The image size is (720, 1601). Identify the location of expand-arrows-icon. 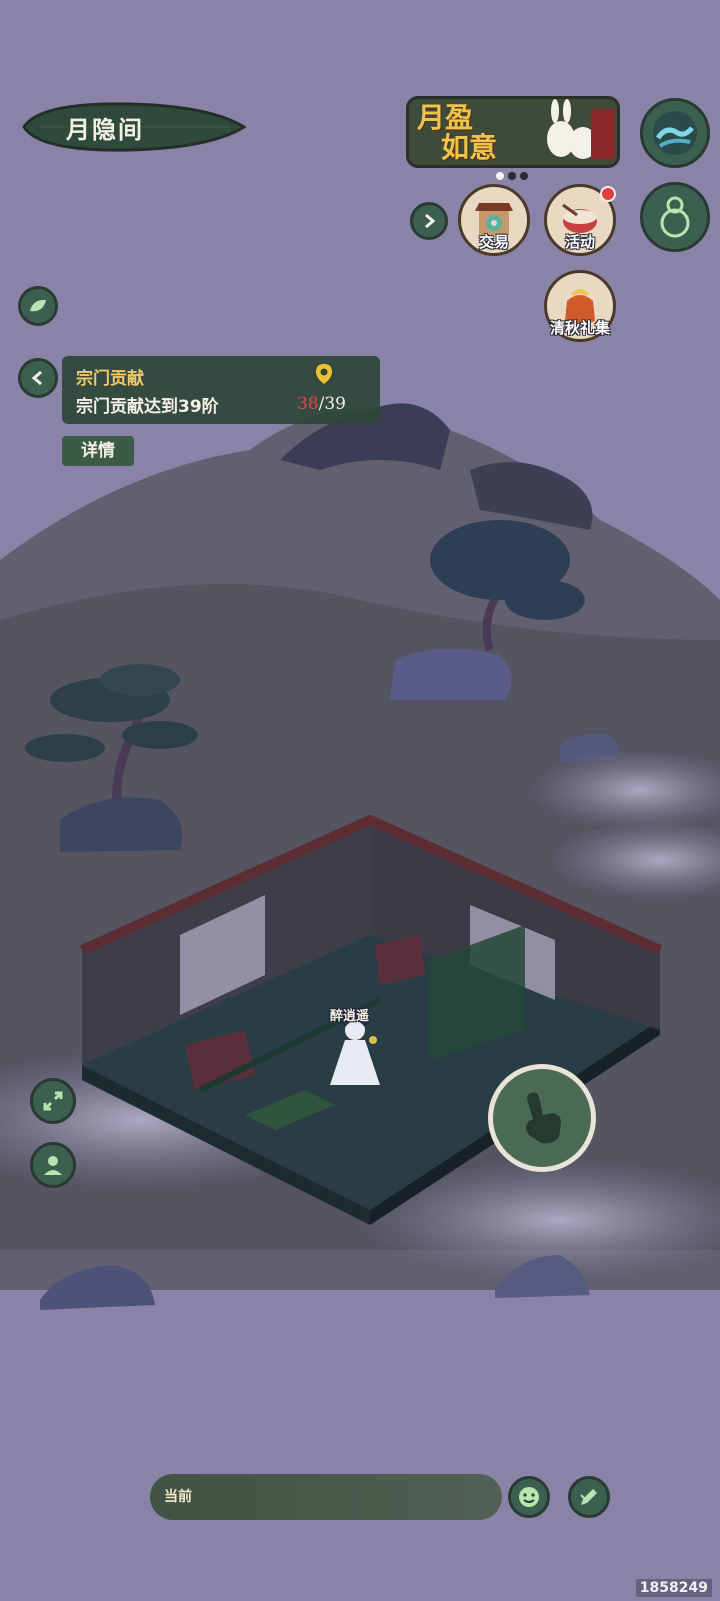
(53, 1101).